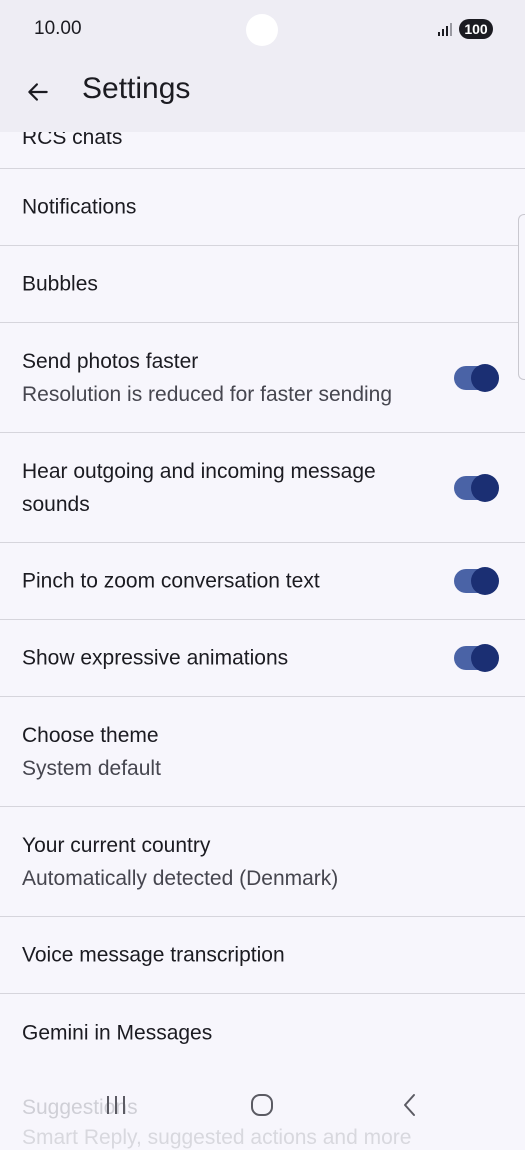 The width and height of the screenshot is (525, 1150). Describe the element at coordinates (117, 1032) in the screenshot. I see `row-label: Gemini in Messages` at that location.